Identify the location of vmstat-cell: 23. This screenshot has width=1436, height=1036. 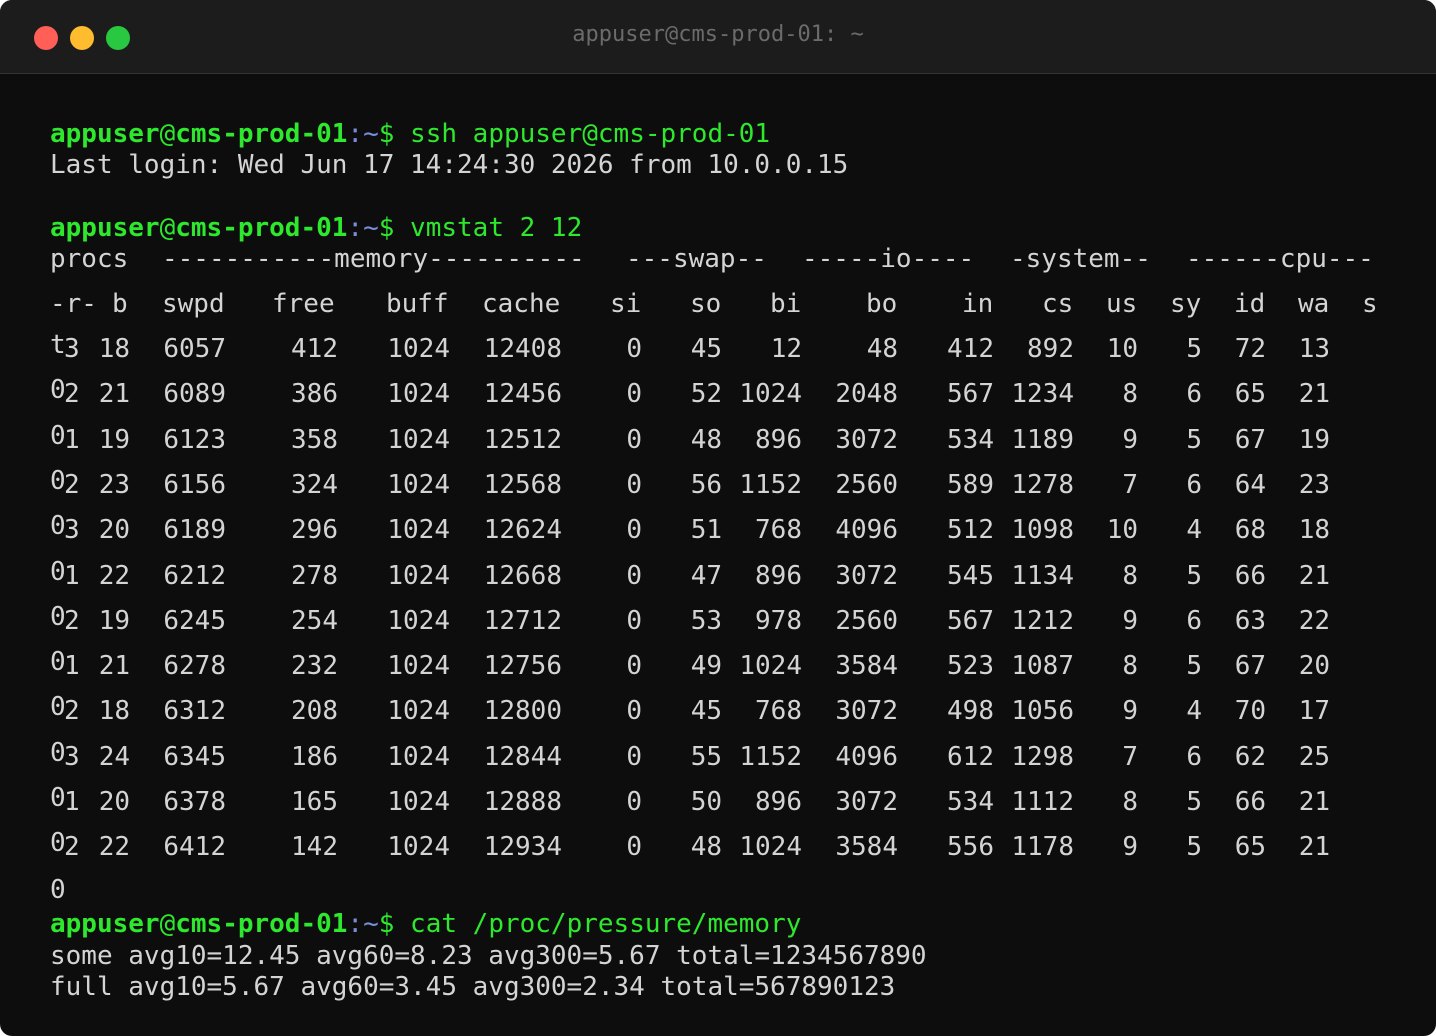
(114, 485).